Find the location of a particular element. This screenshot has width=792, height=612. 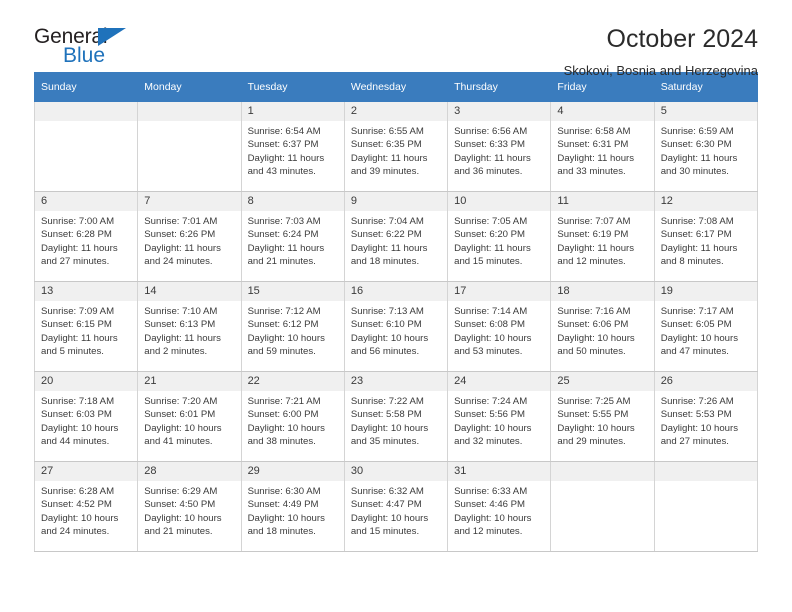

sunset-text: Sunset: 6:30 PM is located at coordinates (696, 145).